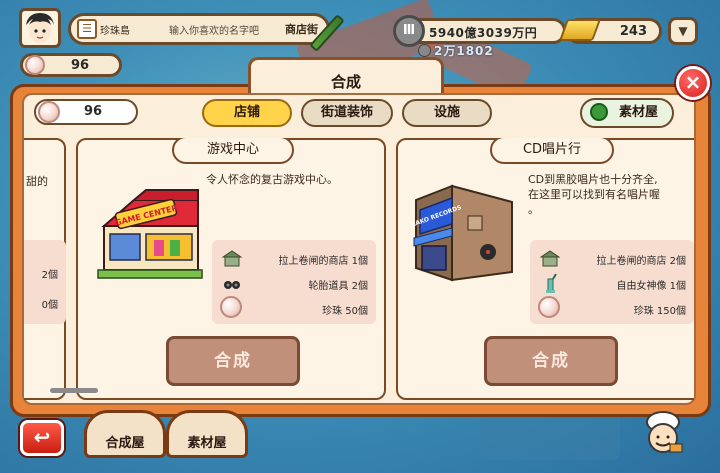 Image resolution: width=720 pixels, height=473 pixels. What do you see at coordinates (49, 305) in the screenshot?
I see `material-qty: 0個` at bounding box center [49, 305].